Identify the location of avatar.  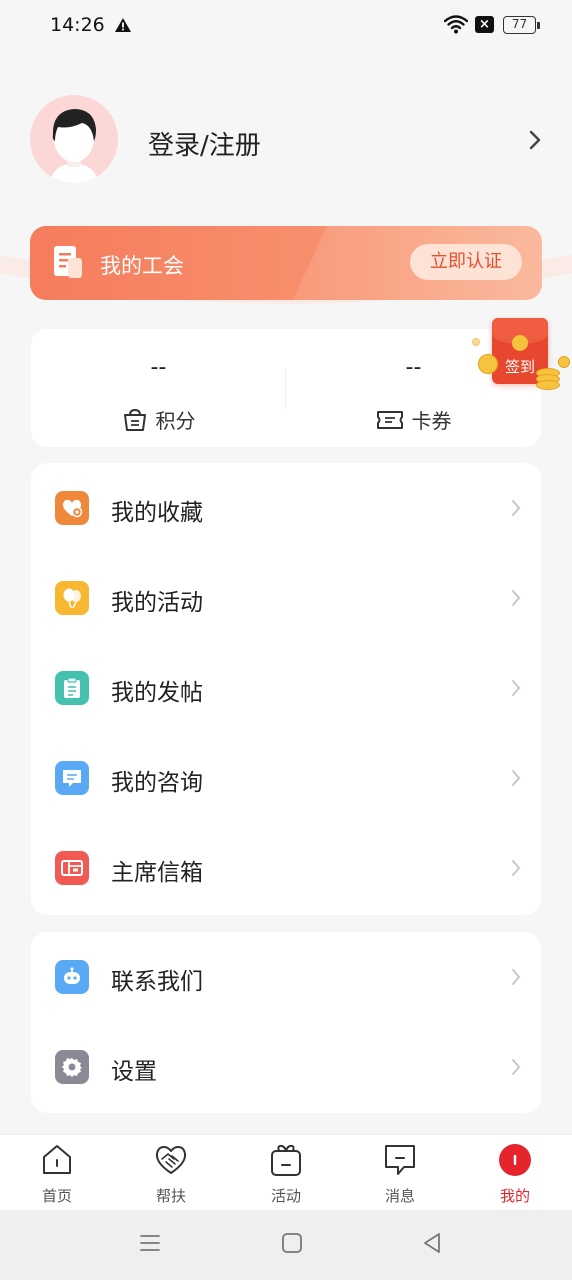
(74, 139).